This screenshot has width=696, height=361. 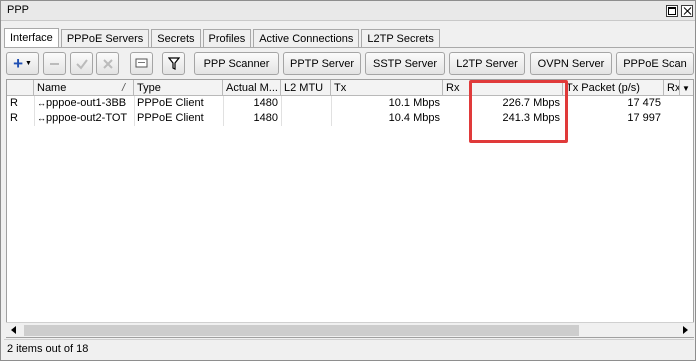 What do you see at coordinates (644, 103) in the screenshot?
I see `row-tx-packet: 17 475` at bounding box center [644, 103].